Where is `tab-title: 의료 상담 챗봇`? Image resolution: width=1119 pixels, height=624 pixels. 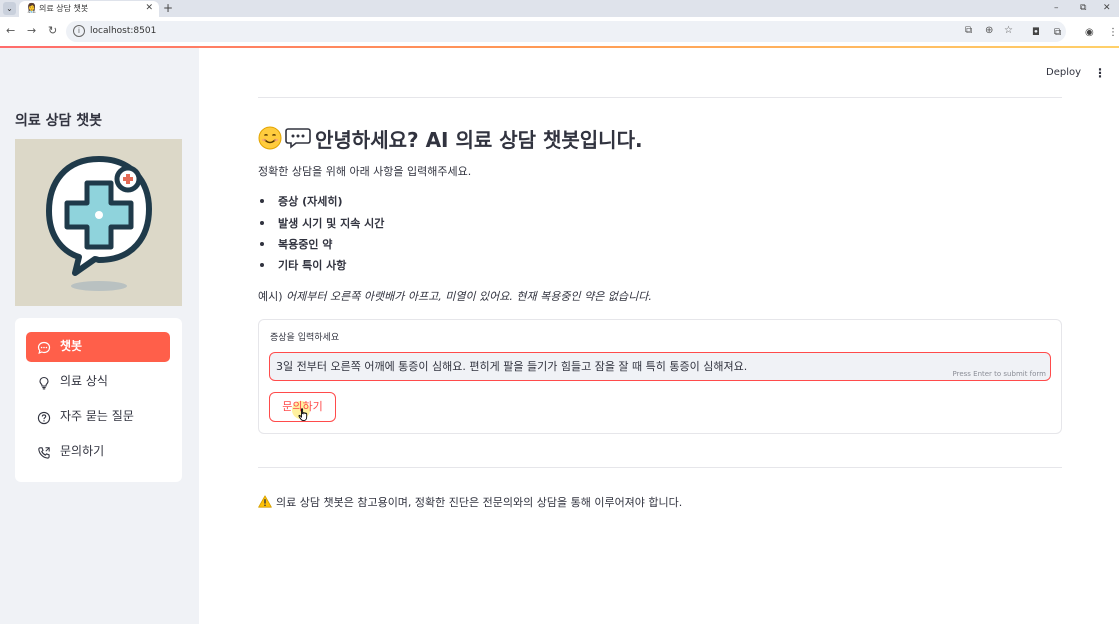
tab-title: 의료 상담 챗봇 is located at coordinates (64, 8).